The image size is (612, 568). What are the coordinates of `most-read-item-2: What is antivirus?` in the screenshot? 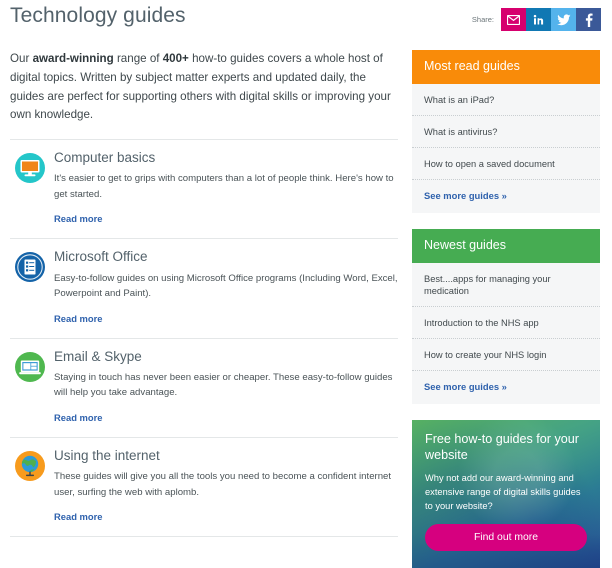 It's located at (506, 132).